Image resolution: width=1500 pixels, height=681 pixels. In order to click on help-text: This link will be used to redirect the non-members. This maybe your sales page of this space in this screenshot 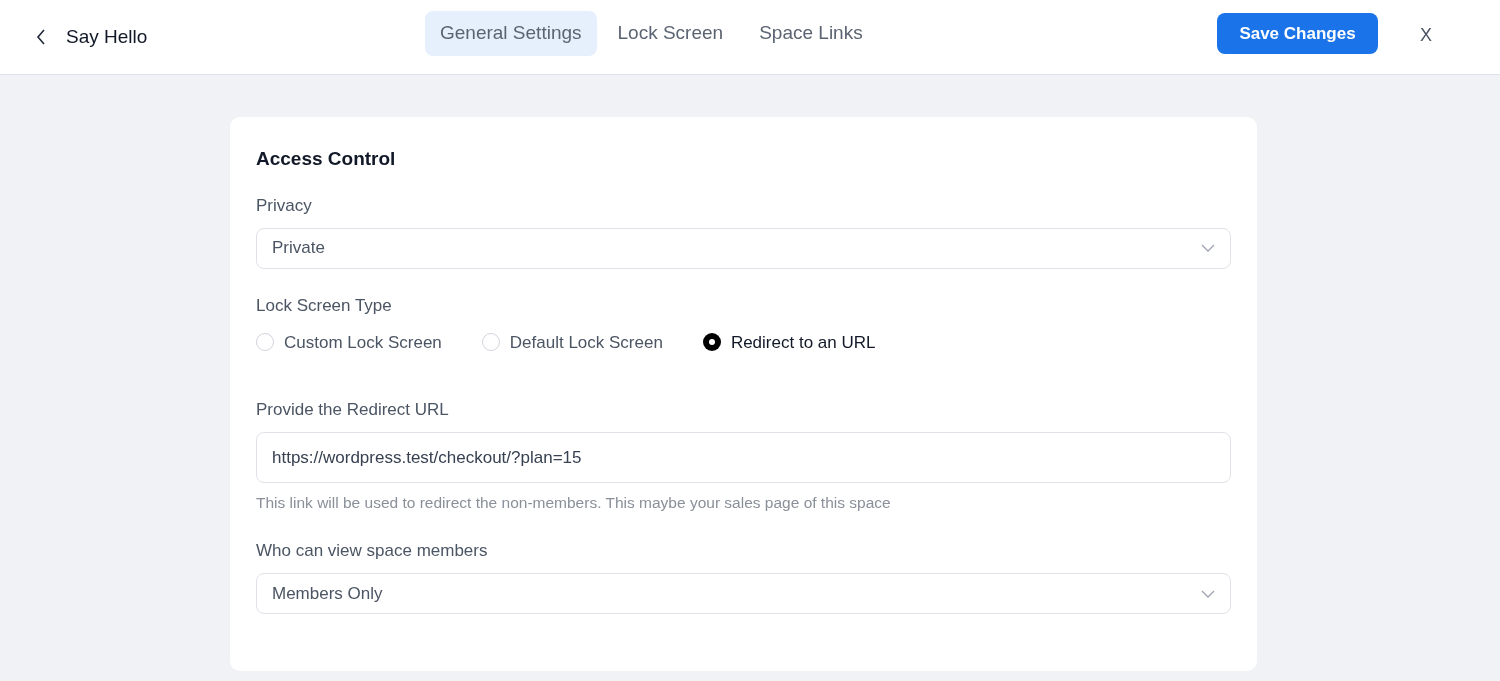, I will do `click(574, 503)`.